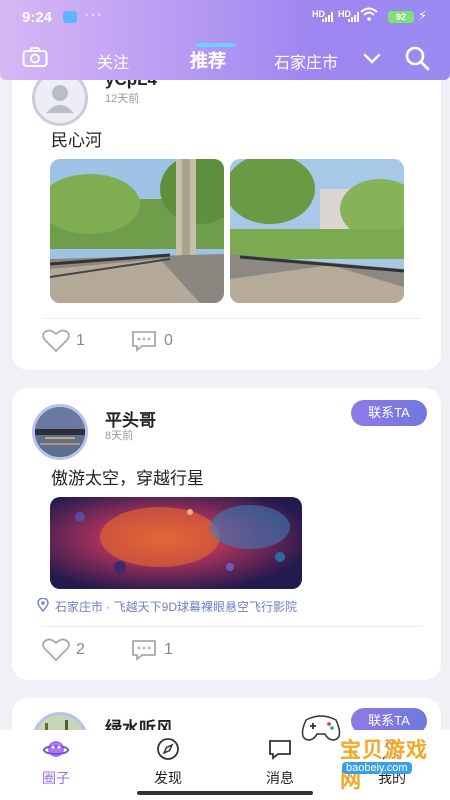  What do you see at coordinates (35, 57) in the screenshot?
I see `camera-icon` at bounding box center [35, 57].